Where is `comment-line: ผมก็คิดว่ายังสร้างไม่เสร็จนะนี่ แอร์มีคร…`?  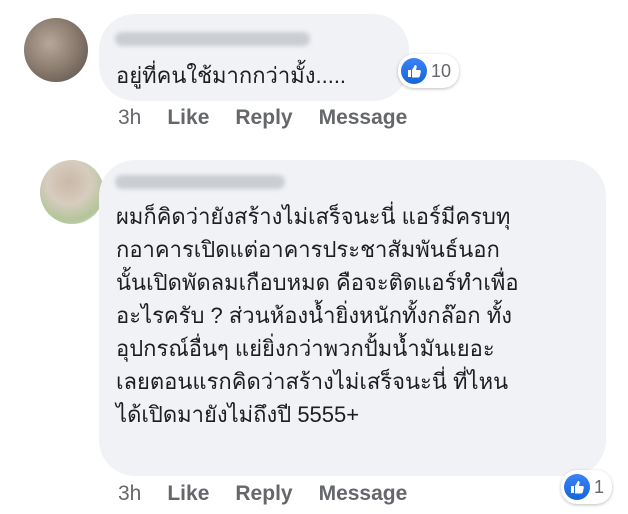 comment-line: ผมก็คิดว่ายังสร้างไม่เสร็จนะนี่ แอร์มีคร… is located at coordinates (313, 216).